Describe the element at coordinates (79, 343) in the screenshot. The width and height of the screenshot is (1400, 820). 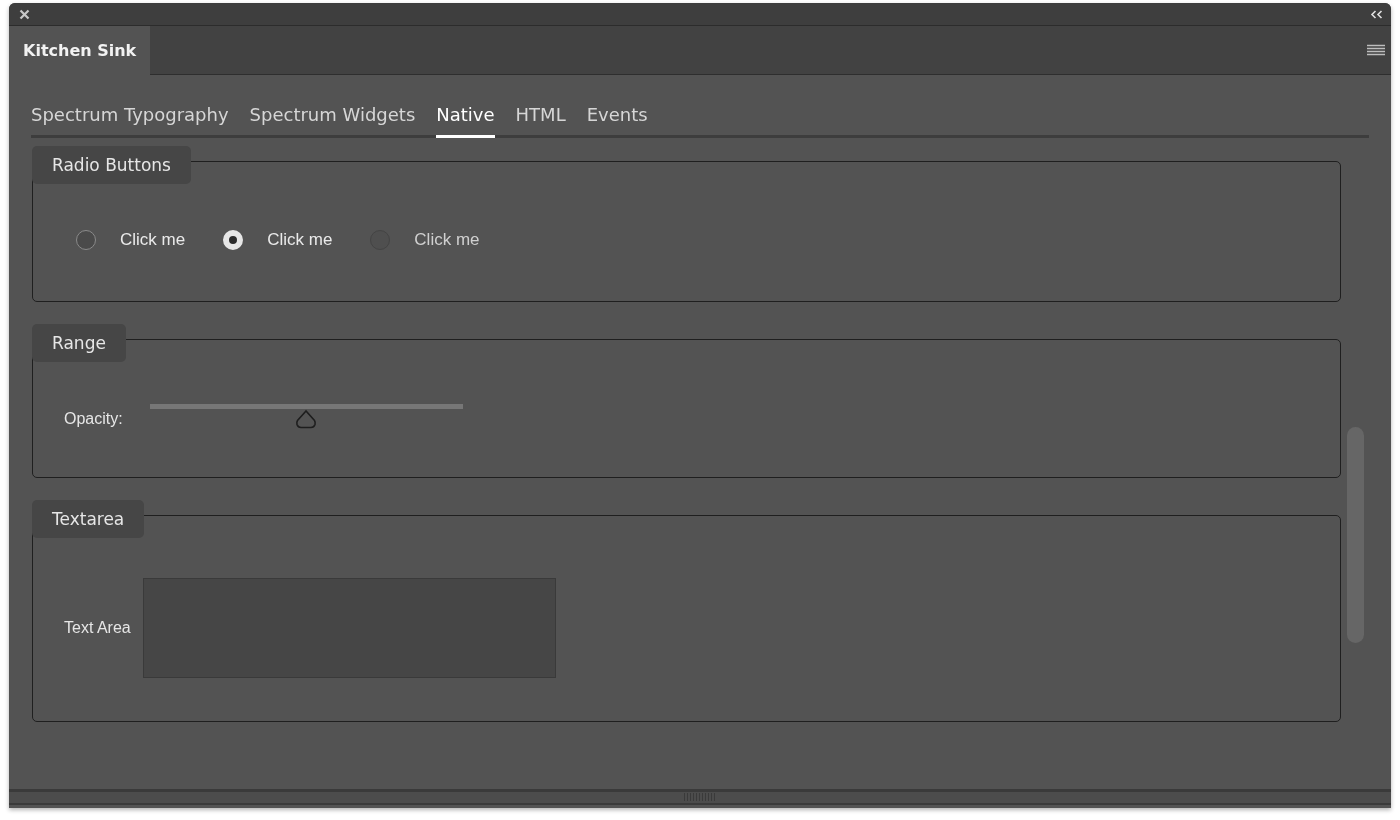
I see `section-legend: Range` at that location.